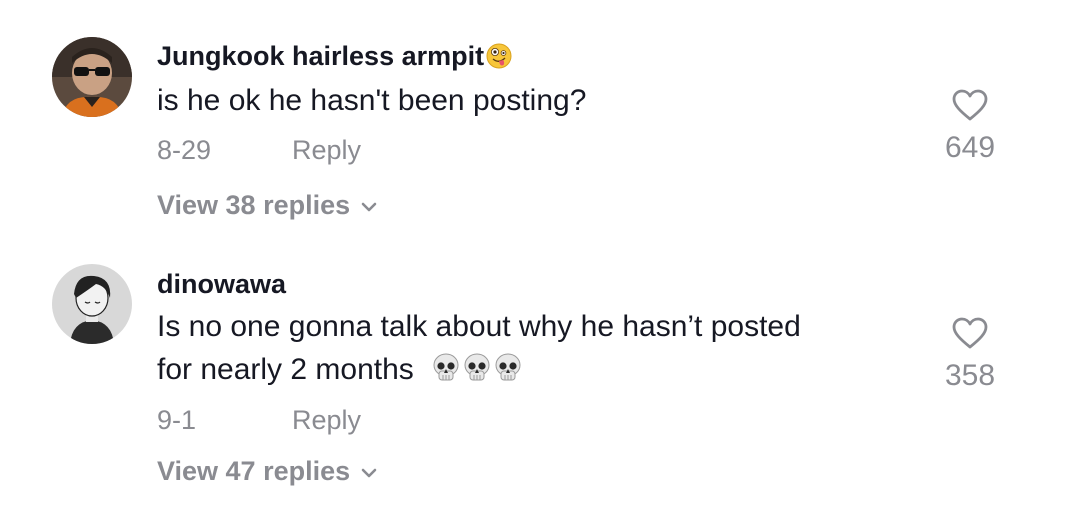 The height and width of the screenshot is (510, 1066). I want to click on comment-date: 9-1, so click(177, 420).